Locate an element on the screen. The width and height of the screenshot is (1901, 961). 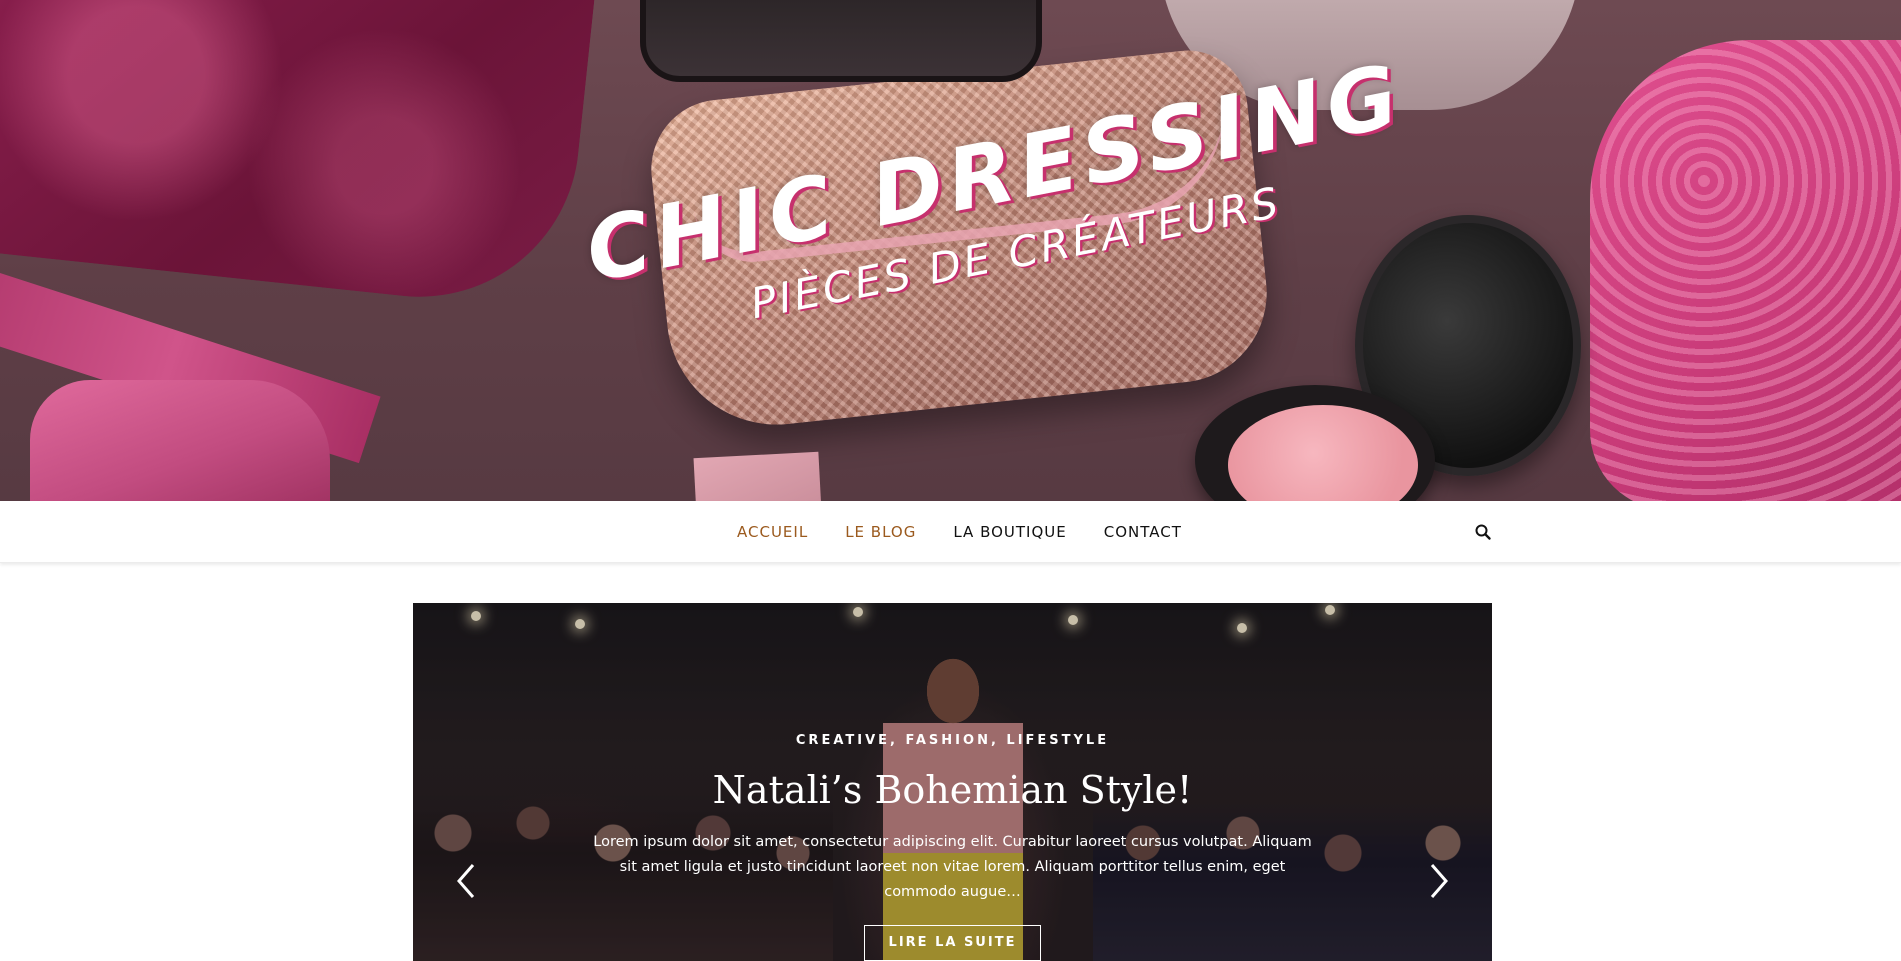
chevron-right-icon is located at coordinates (1439, 881).